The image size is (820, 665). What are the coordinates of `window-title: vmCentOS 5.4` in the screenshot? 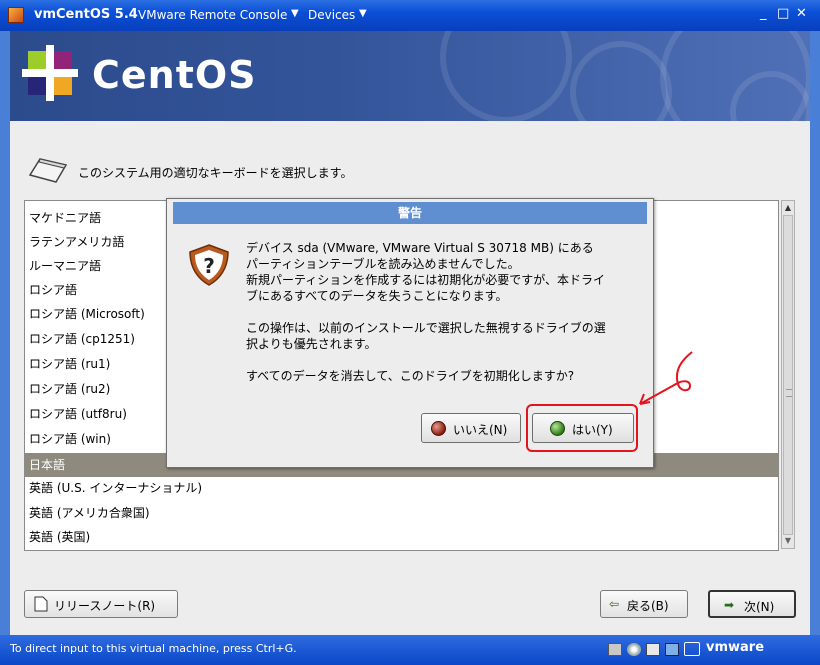 It's located at (86, 14).